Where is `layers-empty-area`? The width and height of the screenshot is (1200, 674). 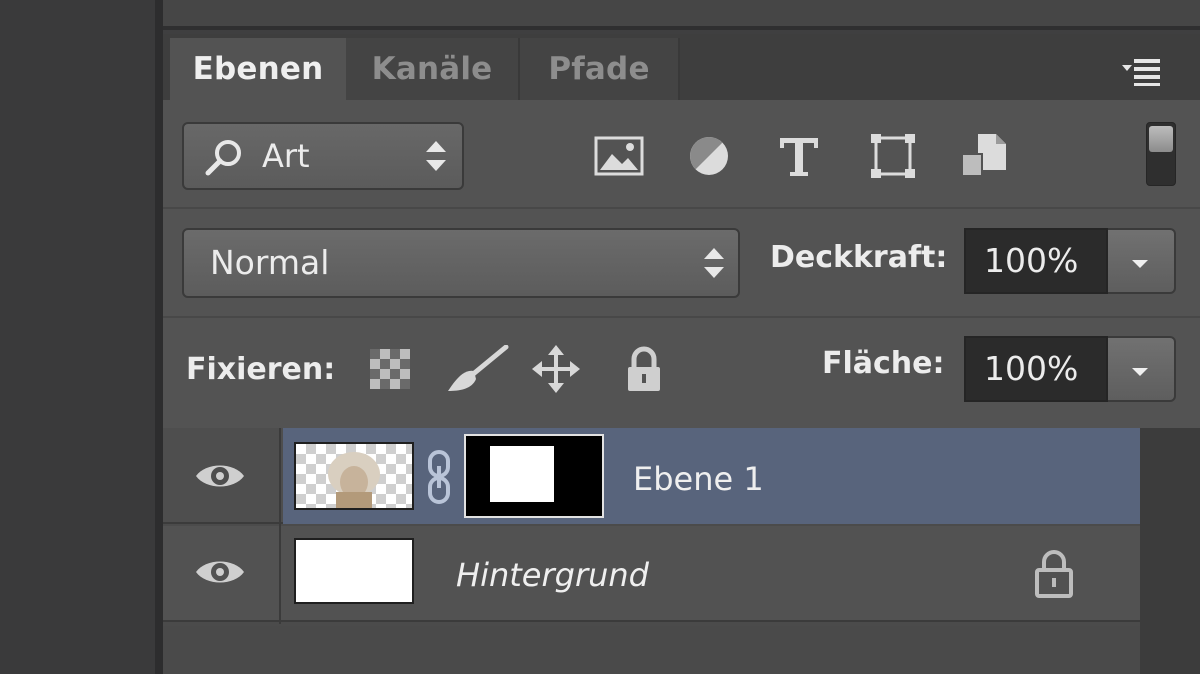 layers-empty-area is located at coordinates (651, 650).